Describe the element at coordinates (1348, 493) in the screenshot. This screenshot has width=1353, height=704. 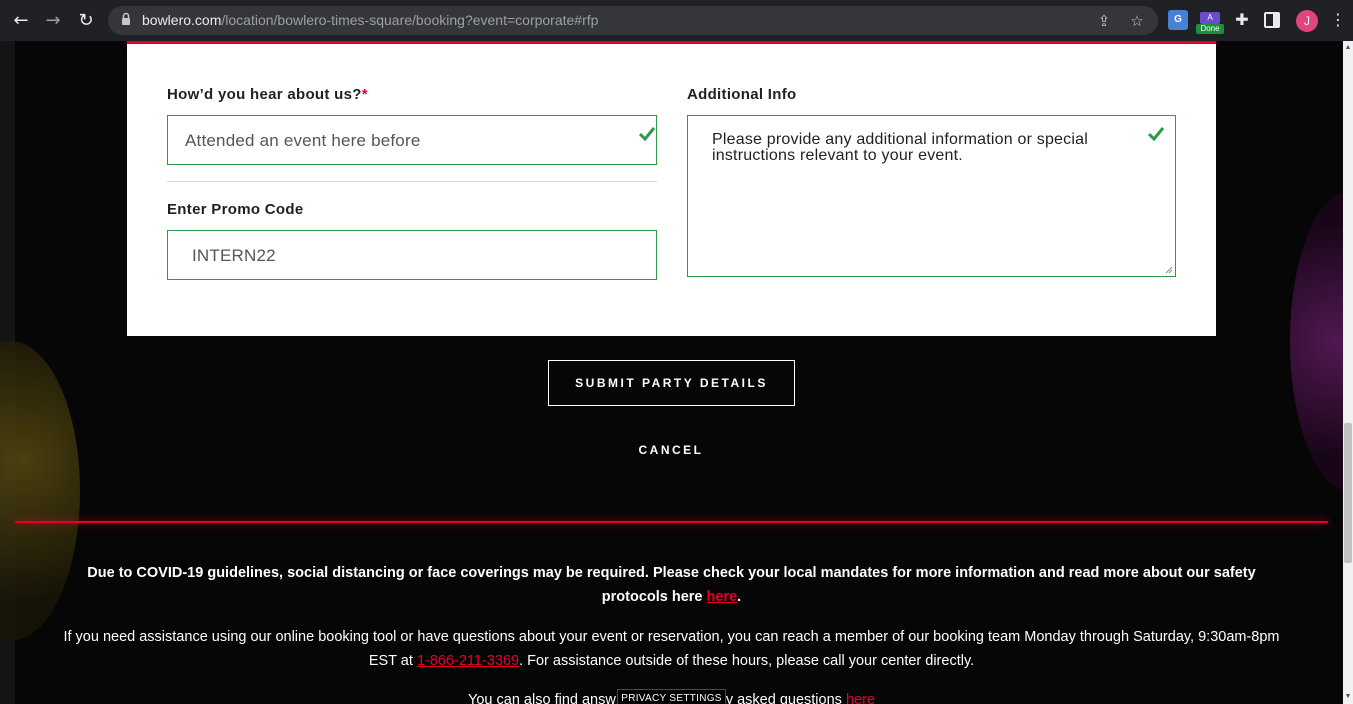
I see `scroll-thumb` at that location.